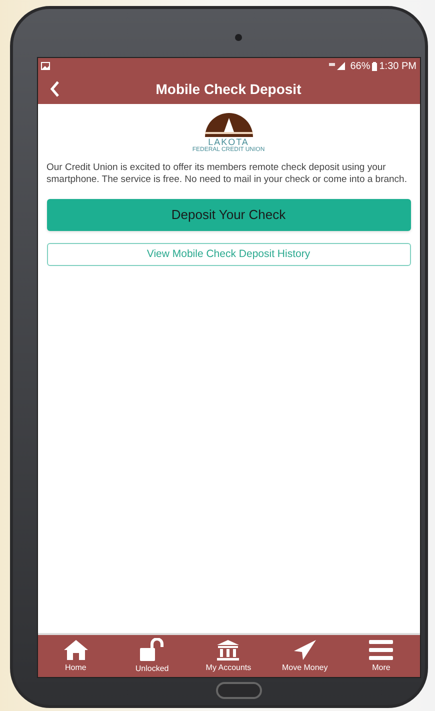 This screenshot has width=435, height=711. What do you see at coordinates (338, 66) in the screenshot?
I see `signal-icon` at bounding box center [338, 66].